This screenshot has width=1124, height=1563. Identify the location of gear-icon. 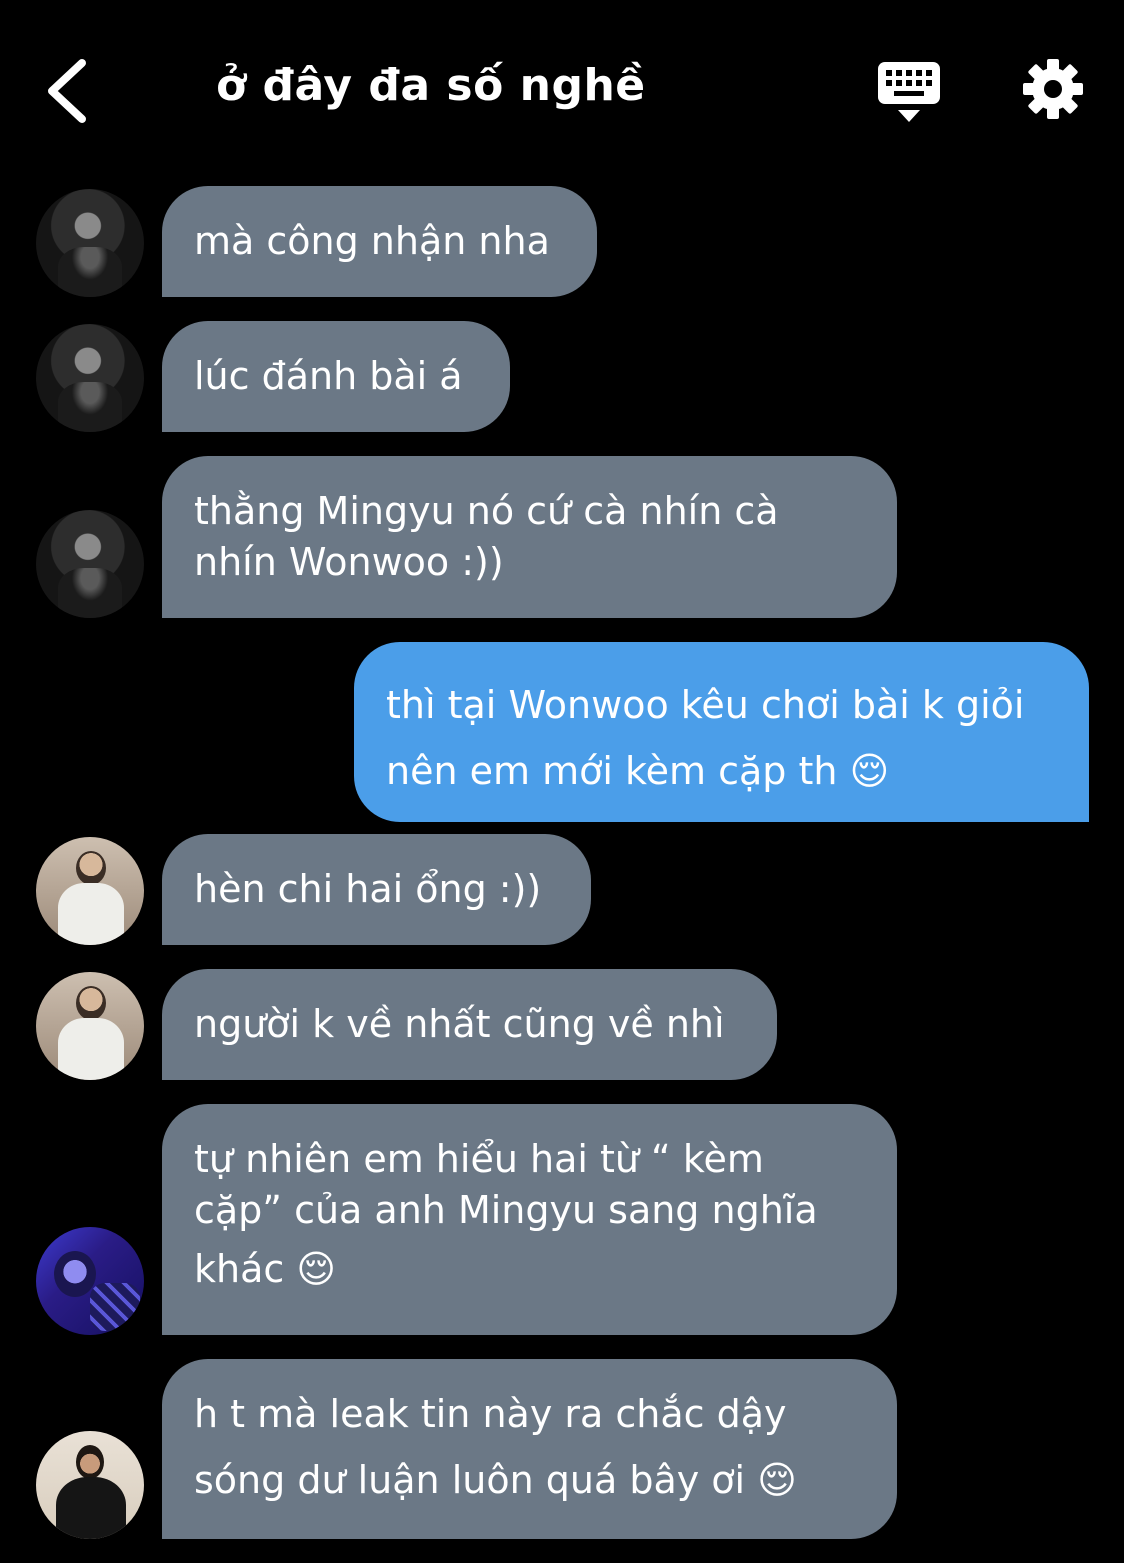
(1053, 89).